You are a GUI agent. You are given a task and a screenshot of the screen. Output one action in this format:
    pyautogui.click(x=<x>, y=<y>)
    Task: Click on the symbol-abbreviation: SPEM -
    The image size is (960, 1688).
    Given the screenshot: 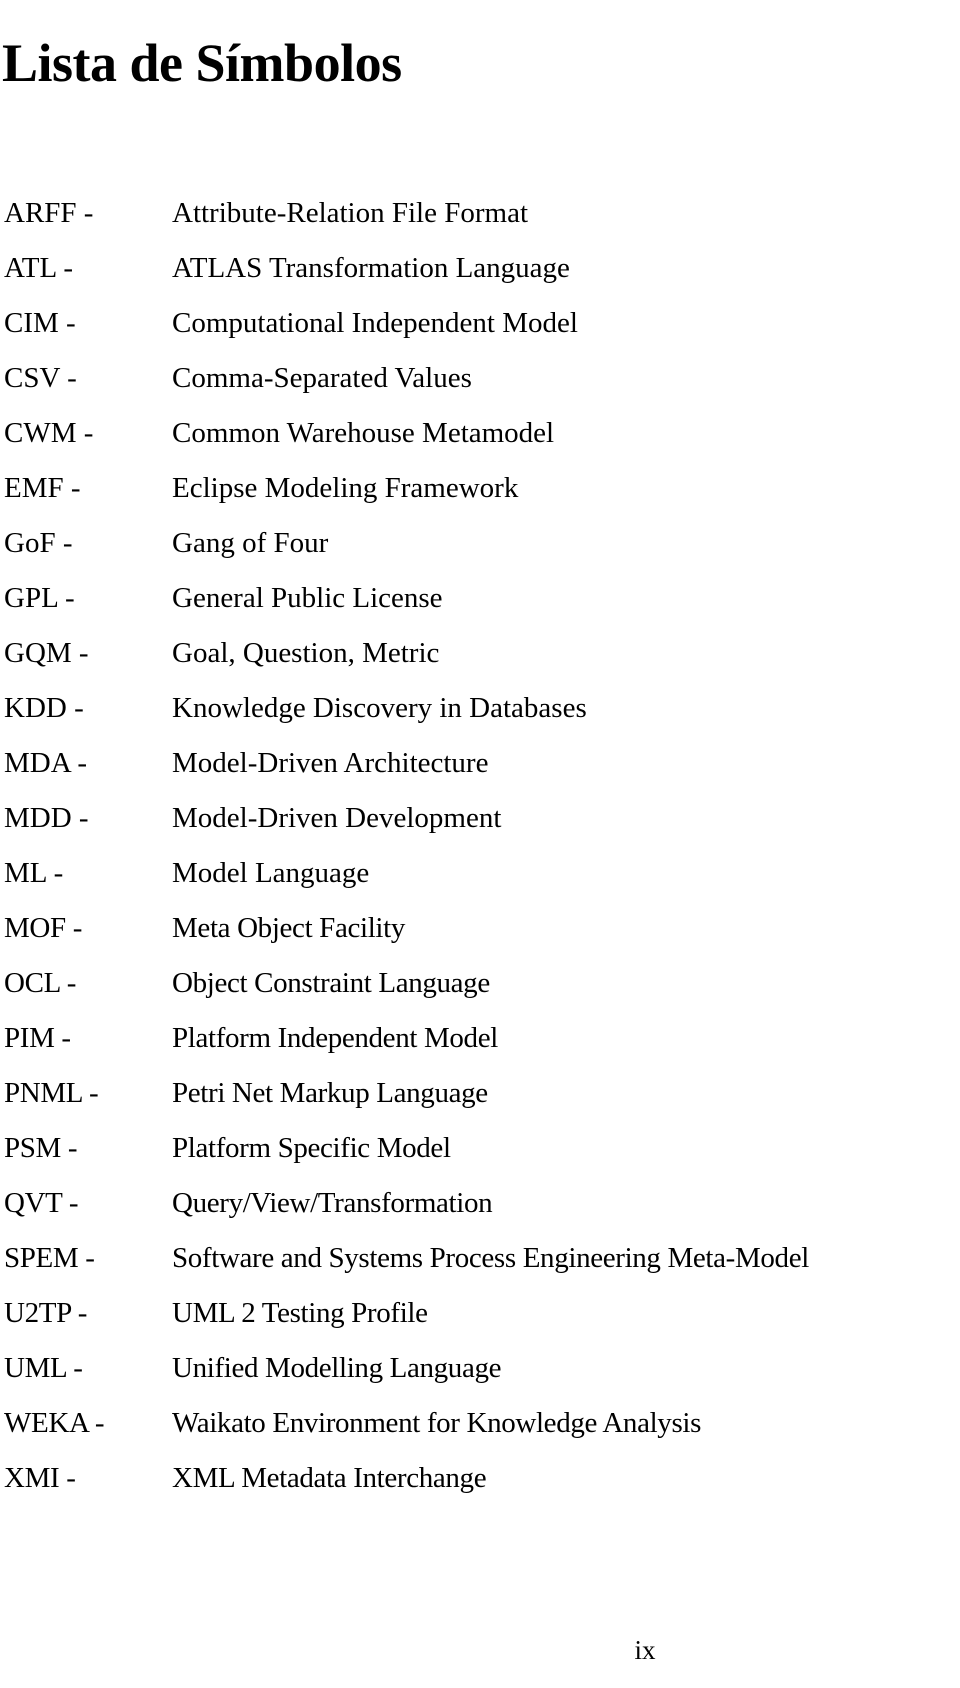 What is the action you would take?
    pyautogui.click(x=49, y=1258)
    